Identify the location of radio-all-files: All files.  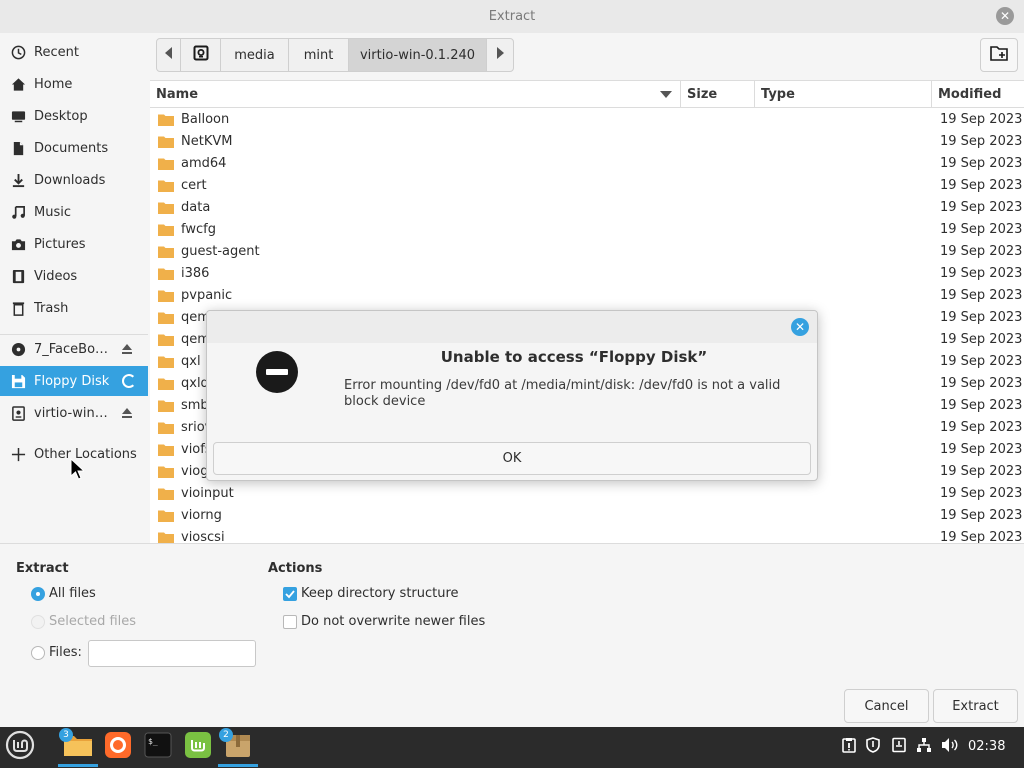
(63, 593).